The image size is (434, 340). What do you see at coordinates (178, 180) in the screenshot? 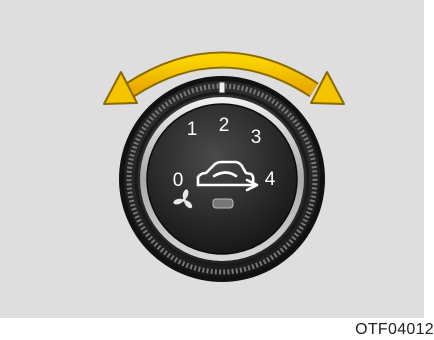
I see `position-label-0: 0` at bounding box center [178, 180].